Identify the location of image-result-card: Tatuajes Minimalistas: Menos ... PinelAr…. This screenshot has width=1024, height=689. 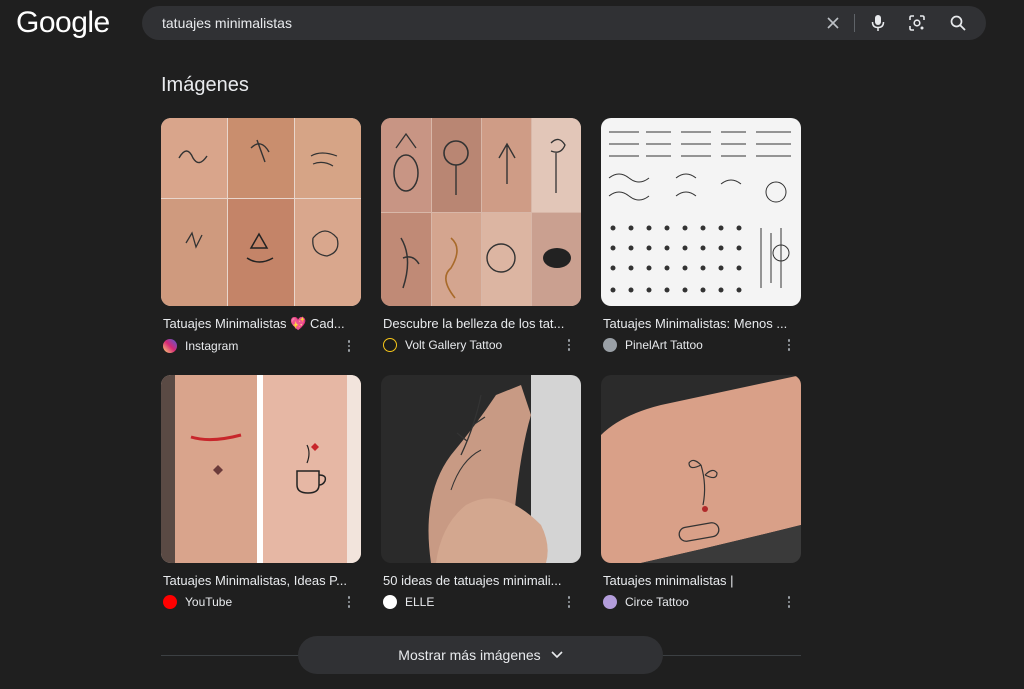
(701, 235).